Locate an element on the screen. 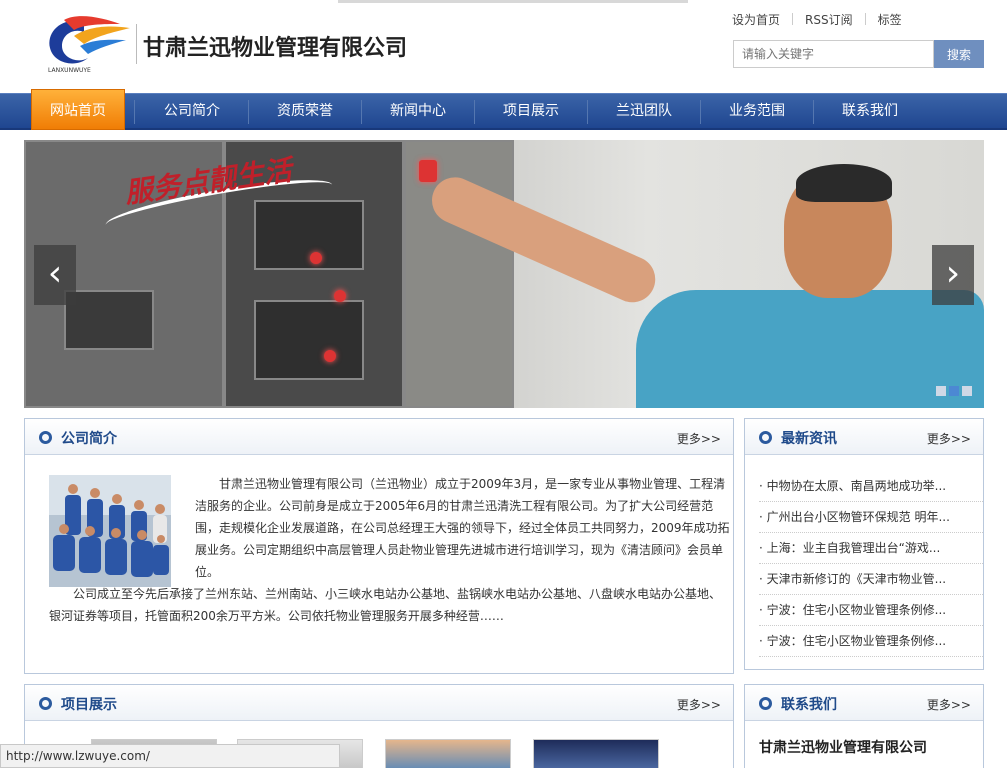  about-panel-title: 公司简介 is located at coordinates (89, 439).